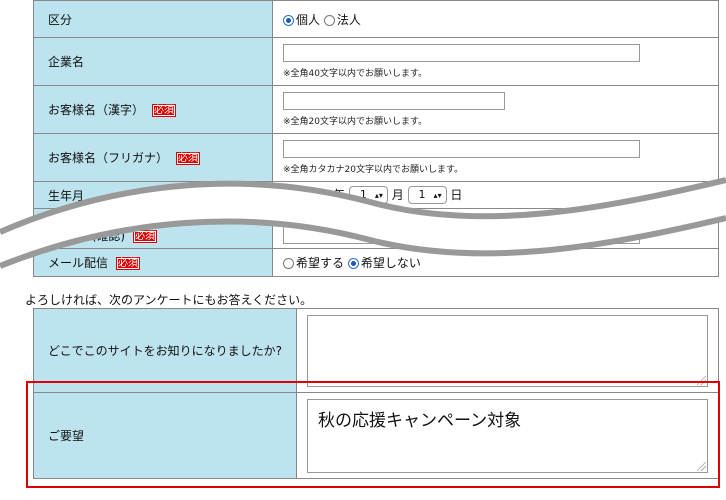 This screenshot has height=500, width=726. I want to click on name-kana-label: お客様名（フリガナ）, so click(108, 158).